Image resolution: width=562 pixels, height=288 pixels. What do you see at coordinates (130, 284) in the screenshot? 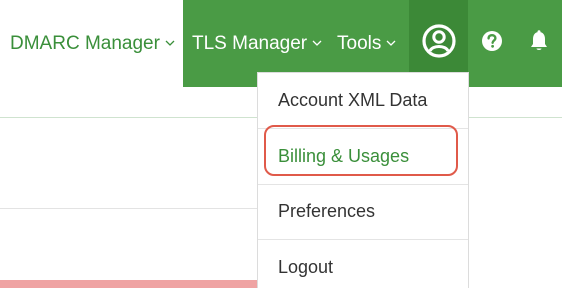
I see `alert-banner` at bounding box center [130, 284].